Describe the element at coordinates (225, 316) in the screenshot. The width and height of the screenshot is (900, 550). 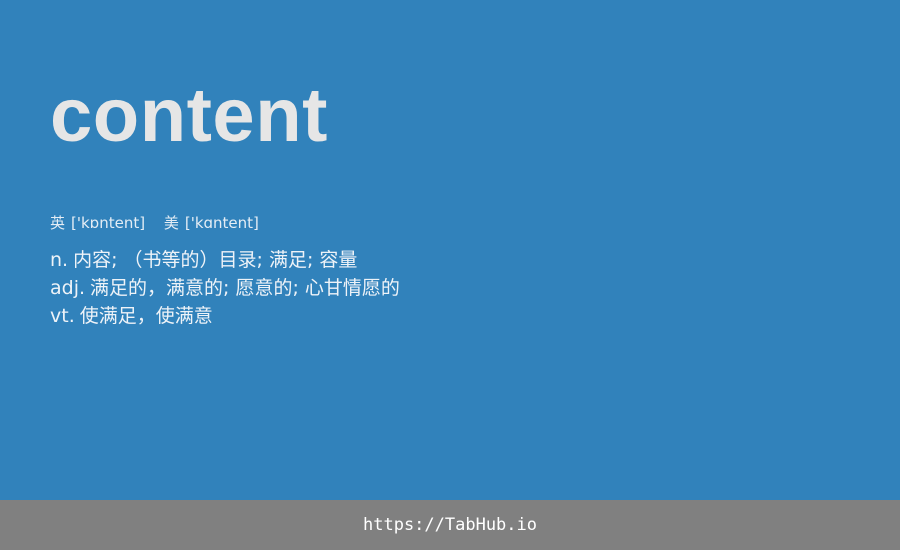
I see `definition-verb: vt. 使满足，使满意` at that location.